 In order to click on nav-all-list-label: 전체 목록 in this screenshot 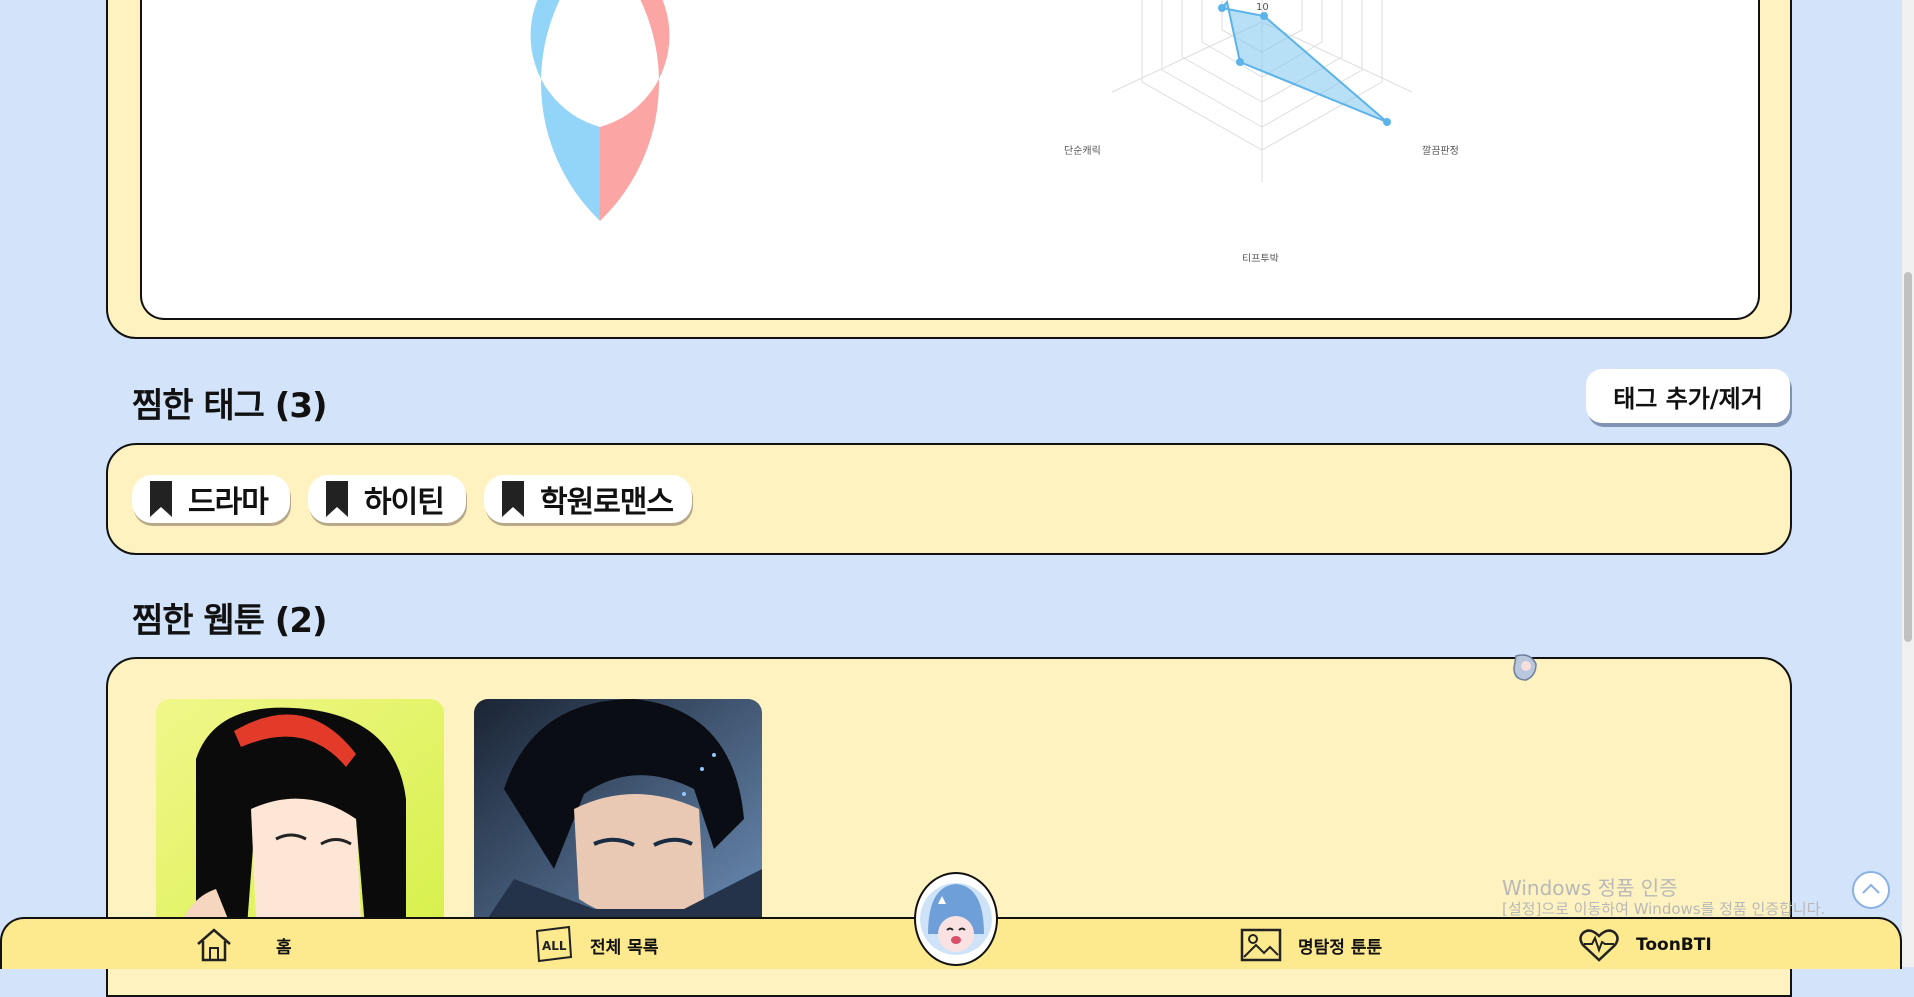, I will do `click(624, 947)`.